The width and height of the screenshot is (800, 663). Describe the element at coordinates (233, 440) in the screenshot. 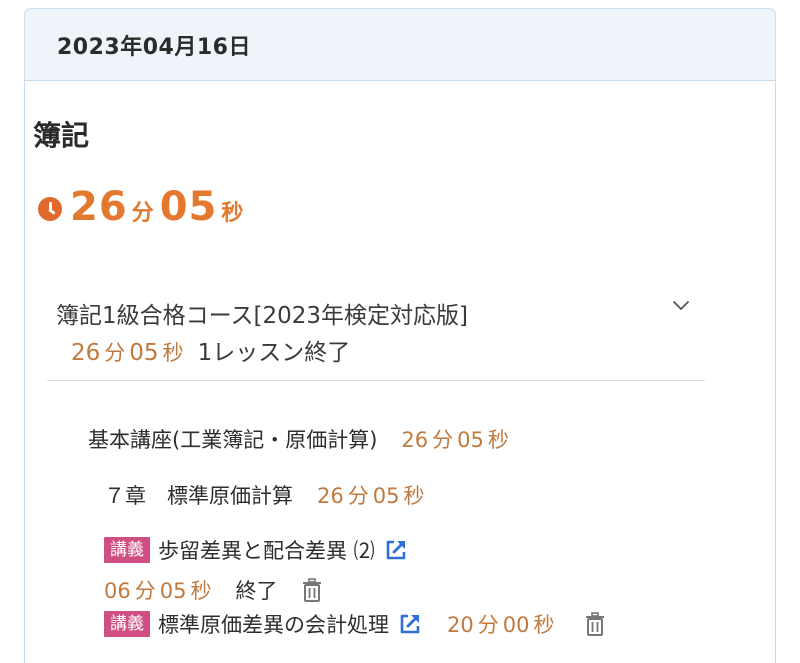

I see `section-title: 基本講座(工業簿記・原価計算)` at that location.